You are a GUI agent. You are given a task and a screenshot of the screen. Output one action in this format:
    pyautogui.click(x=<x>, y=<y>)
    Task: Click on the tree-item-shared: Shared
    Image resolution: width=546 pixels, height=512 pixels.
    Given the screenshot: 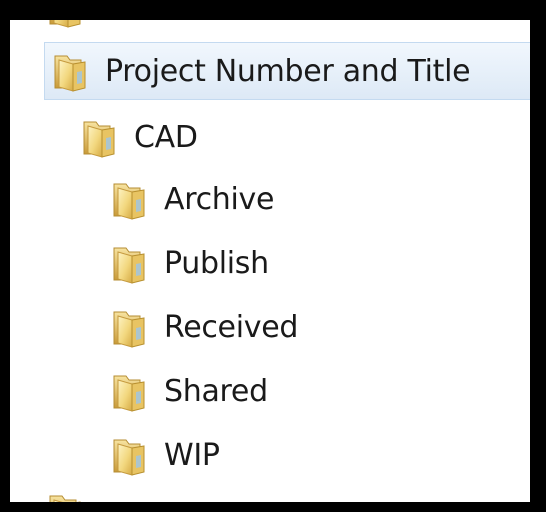 What is the action you would take?
    pyautogui.click(x=189, y=391)
    